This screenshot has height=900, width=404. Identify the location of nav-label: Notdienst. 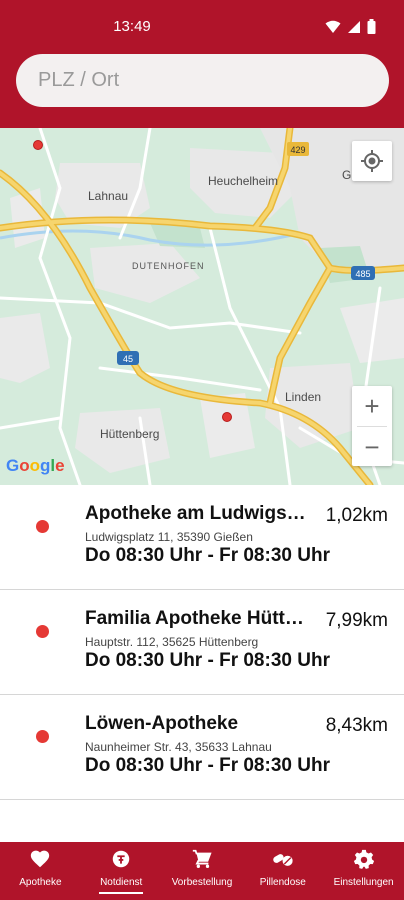
(121, 882).